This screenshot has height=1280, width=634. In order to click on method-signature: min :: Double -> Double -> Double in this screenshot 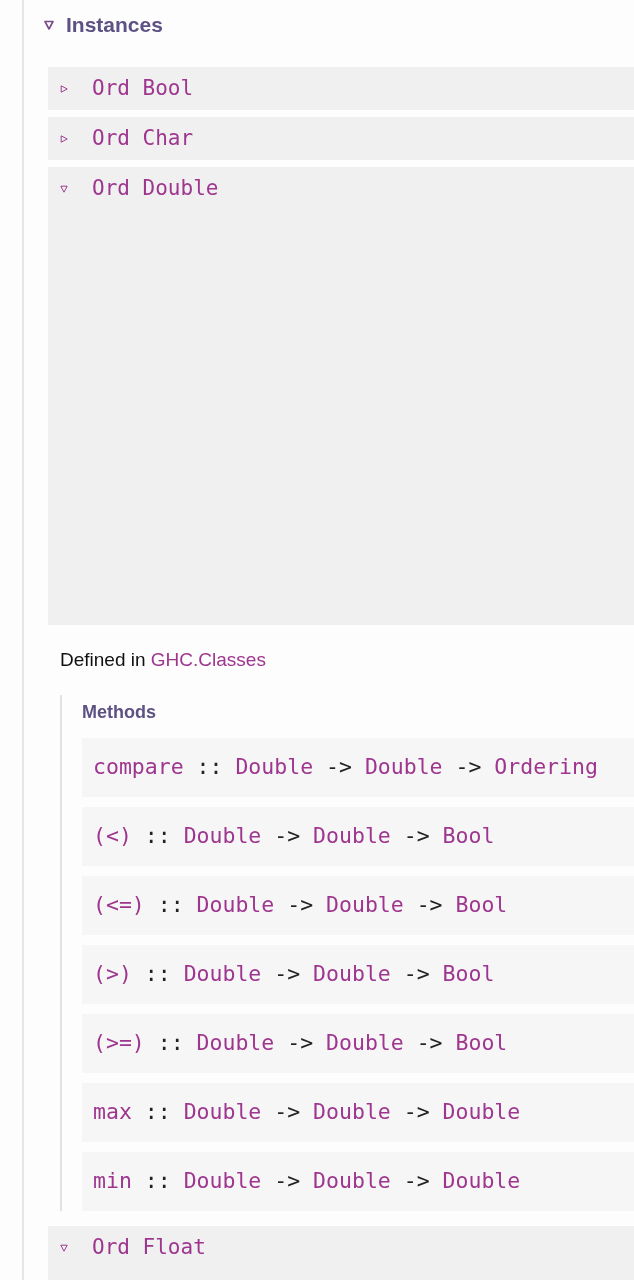, I will do `click(358, 1181)`.